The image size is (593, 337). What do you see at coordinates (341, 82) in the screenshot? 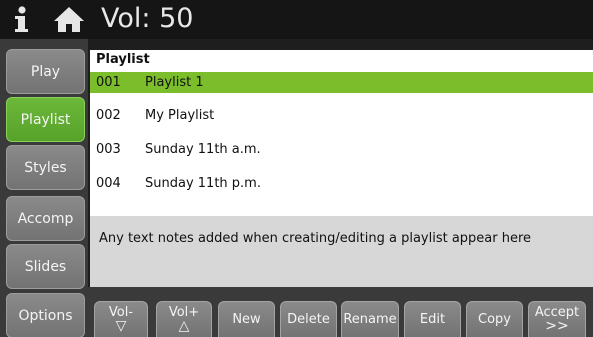
I see `playlist-row: 001 Playlist 1` at bounding box center [341, 82].